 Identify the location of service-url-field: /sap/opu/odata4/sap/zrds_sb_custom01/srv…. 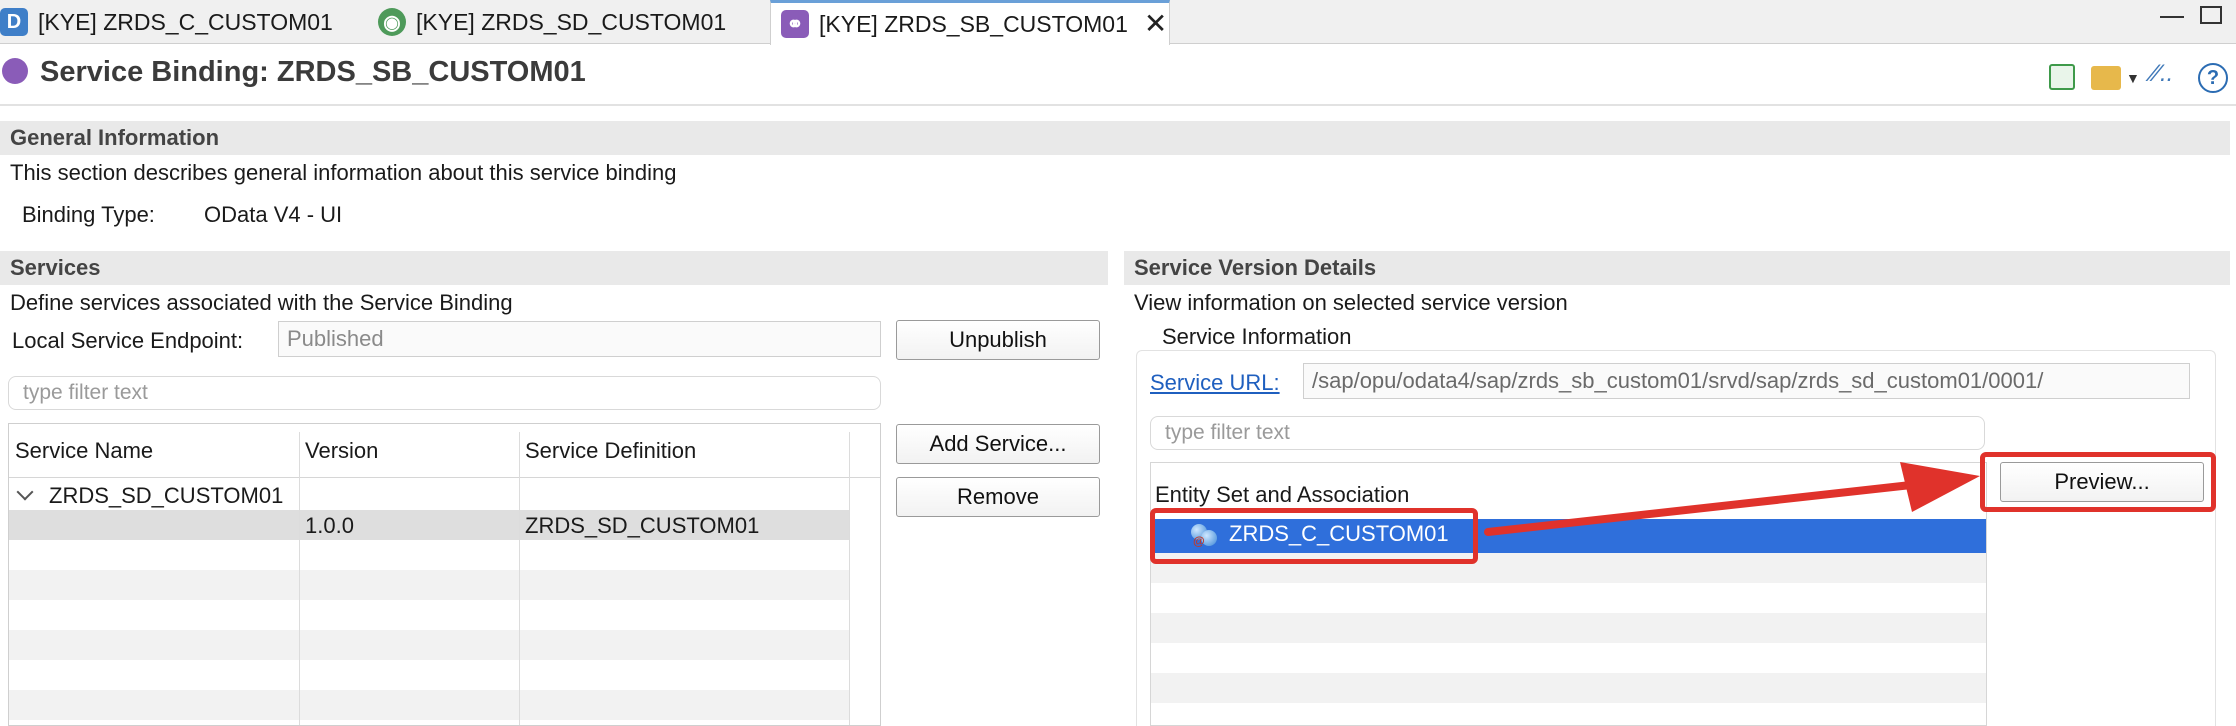
(1746, 381).